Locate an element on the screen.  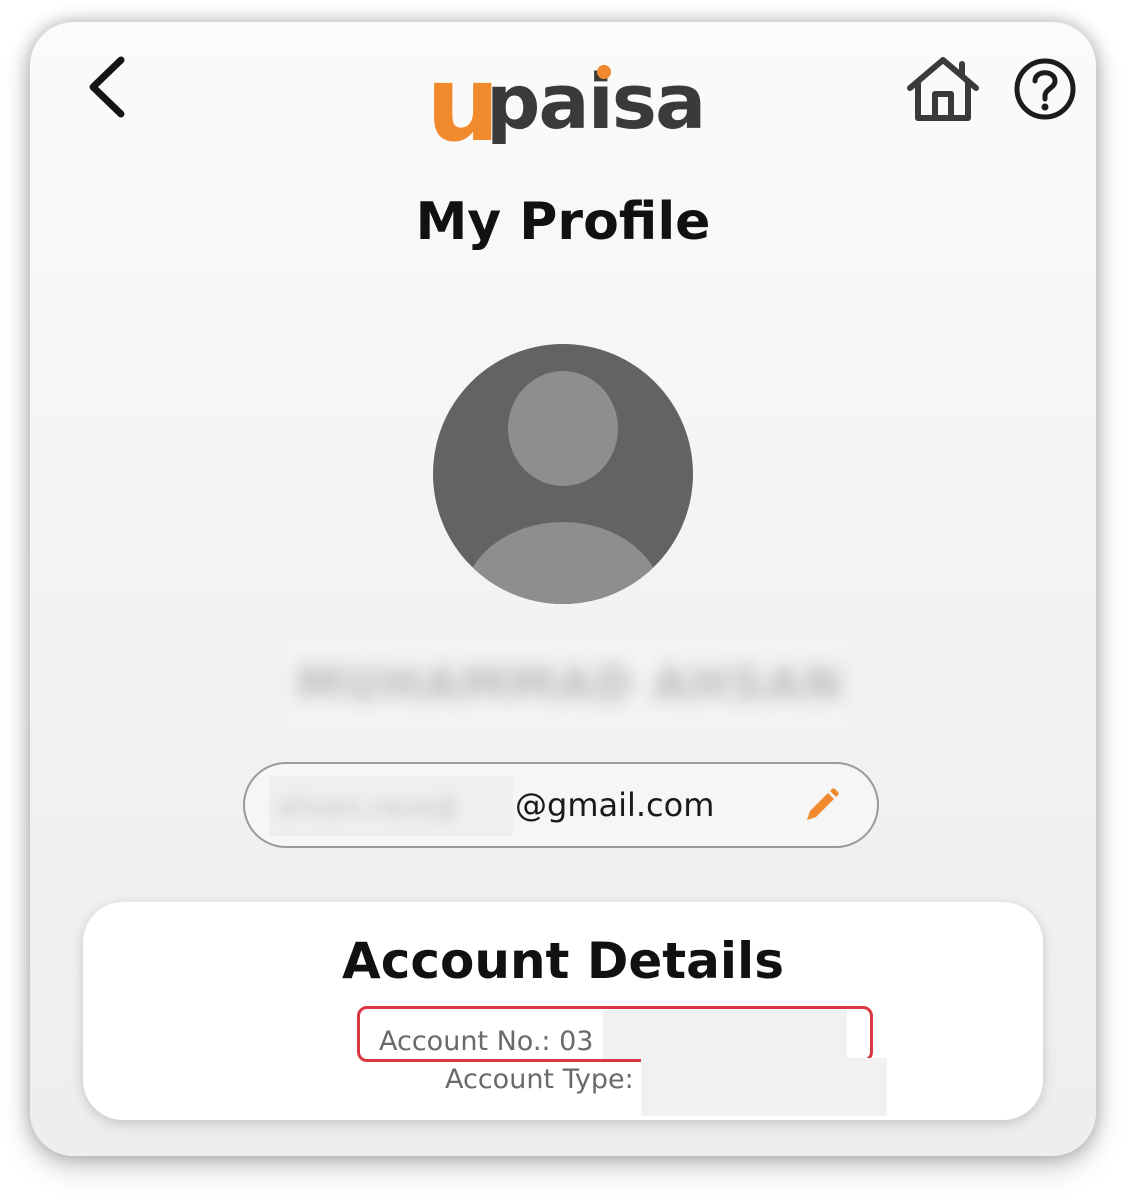
account-details-title: Account Details is located at coordinates (563, 961).